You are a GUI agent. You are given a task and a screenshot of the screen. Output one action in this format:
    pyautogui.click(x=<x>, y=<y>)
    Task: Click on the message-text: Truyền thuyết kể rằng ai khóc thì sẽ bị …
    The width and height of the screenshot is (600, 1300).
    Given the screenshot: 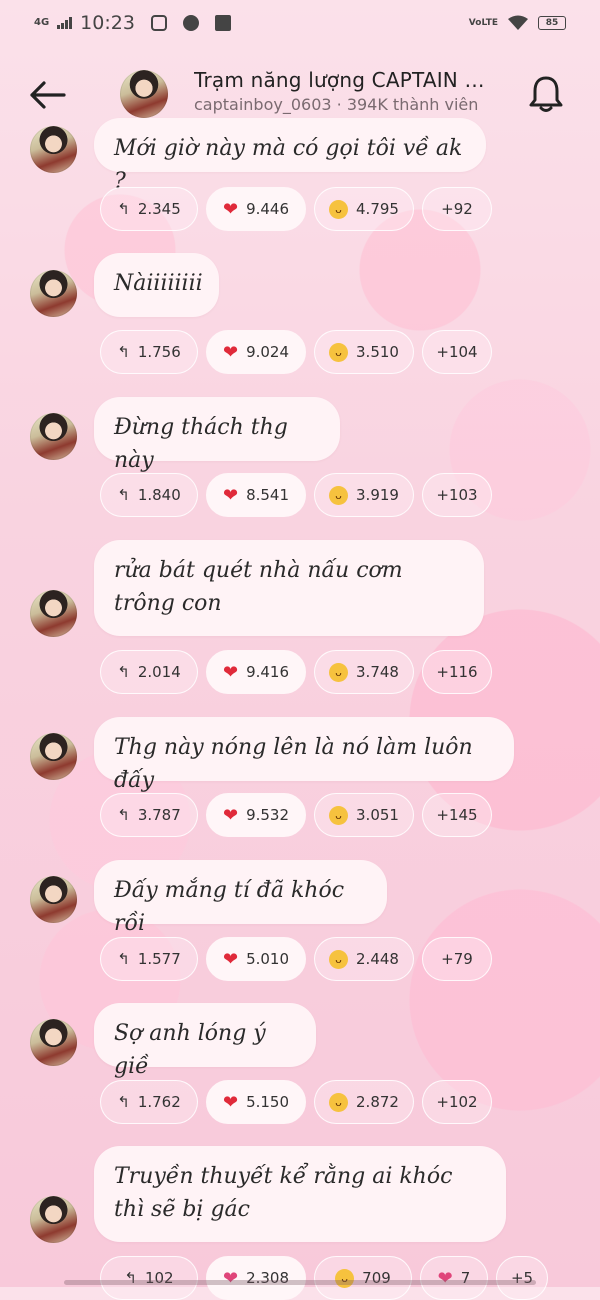 What is the action you would take?
    pyautogui.click(x=283, y=1193)
    